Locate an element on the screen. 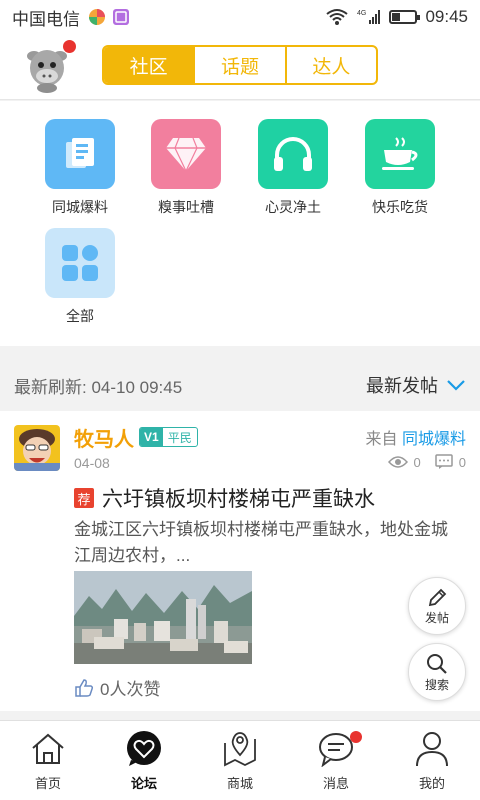 This screenshot has width=480, height=800. recommended-tag: 荐 is located at coordinates (84, 498).